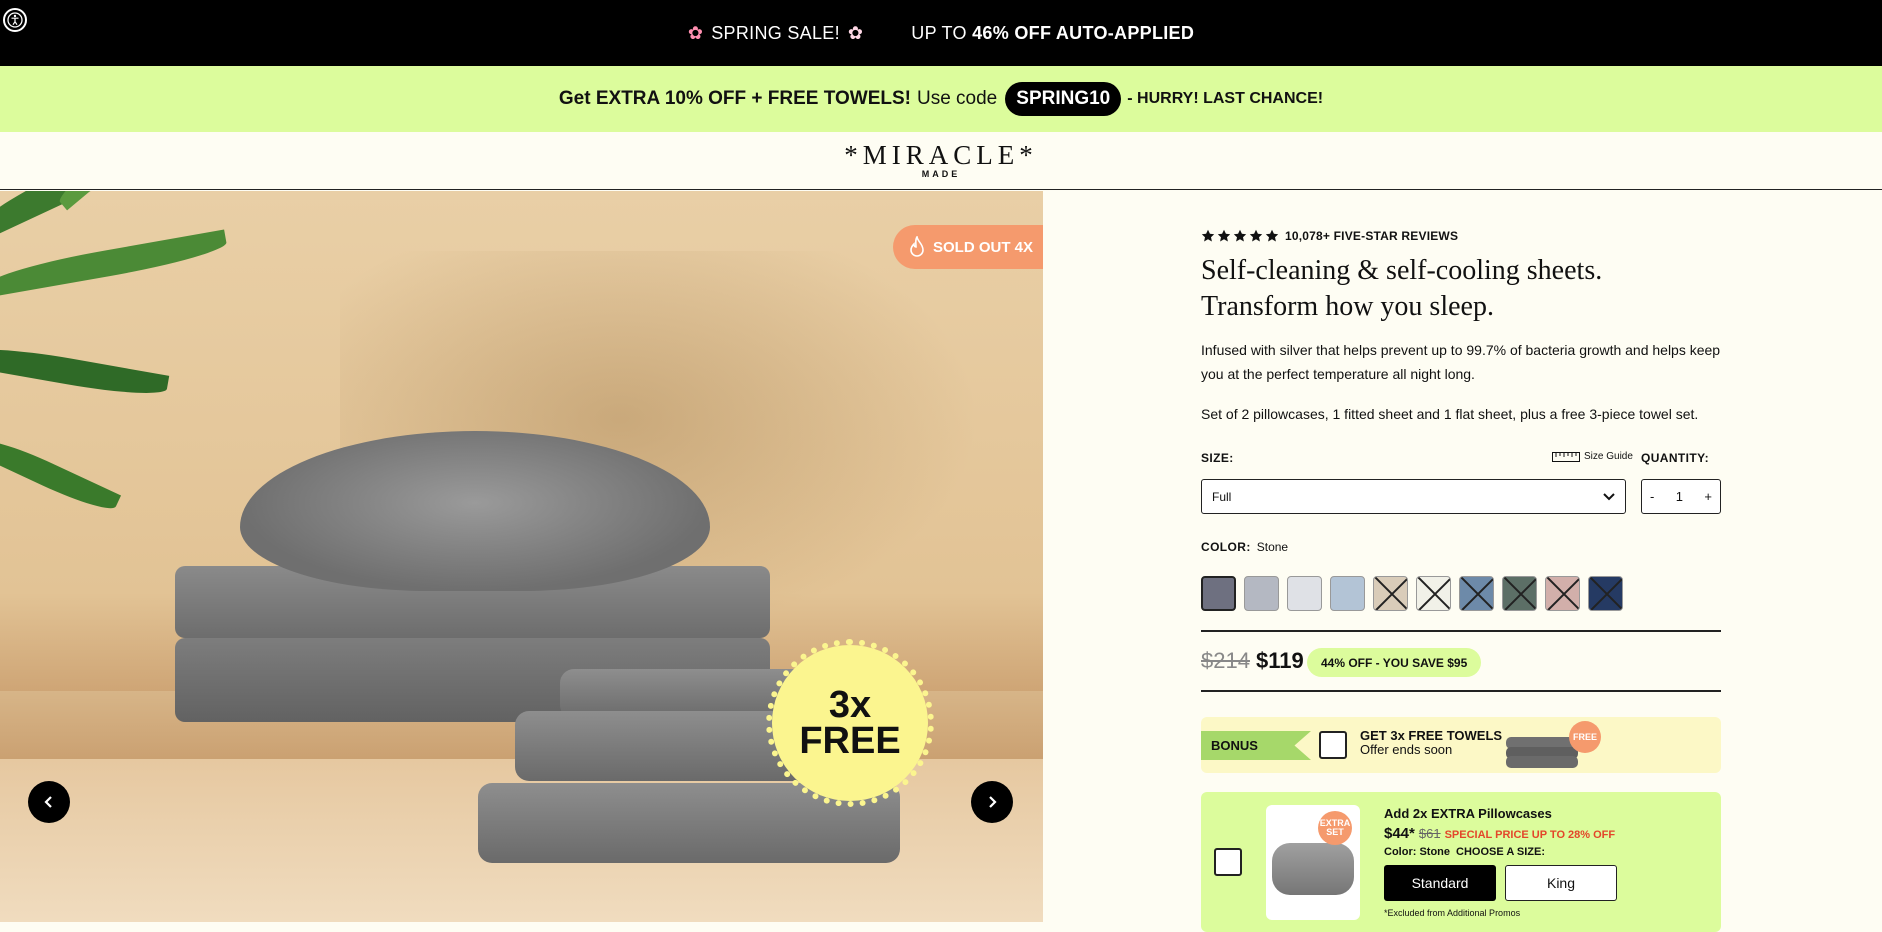  I want to click on upsell-title: Add 2x EXTRA Pillowcases, so click(1468, 813).